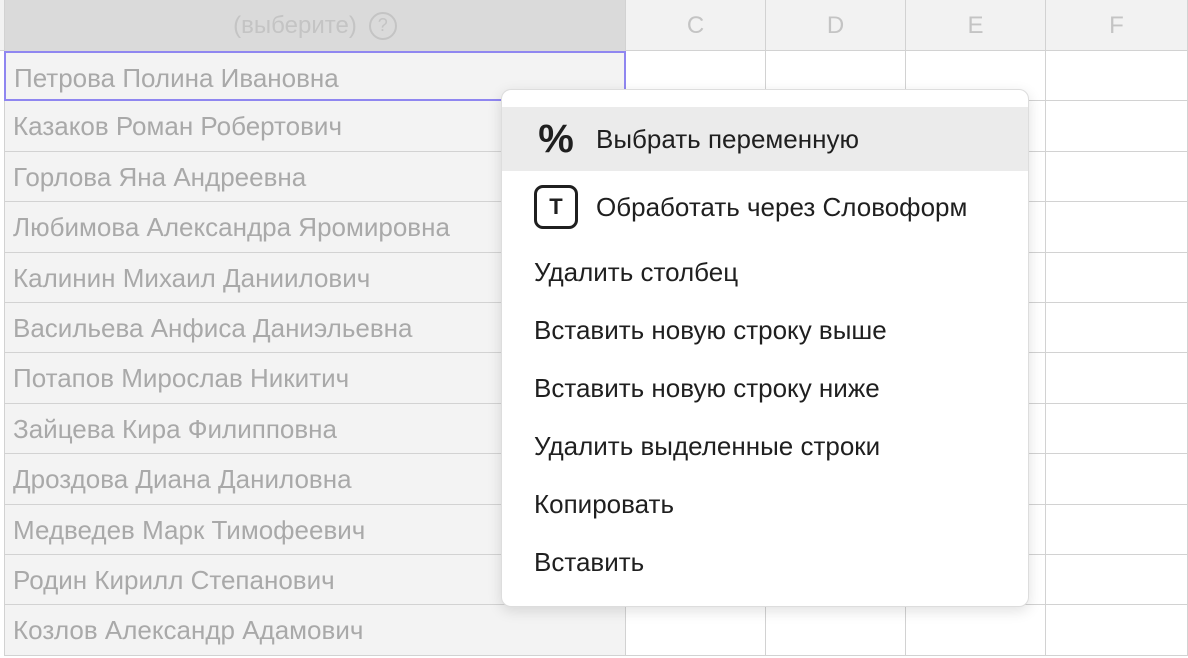  I want to click on table-cell: Козлов Александр Адамович, so click(315, 630).